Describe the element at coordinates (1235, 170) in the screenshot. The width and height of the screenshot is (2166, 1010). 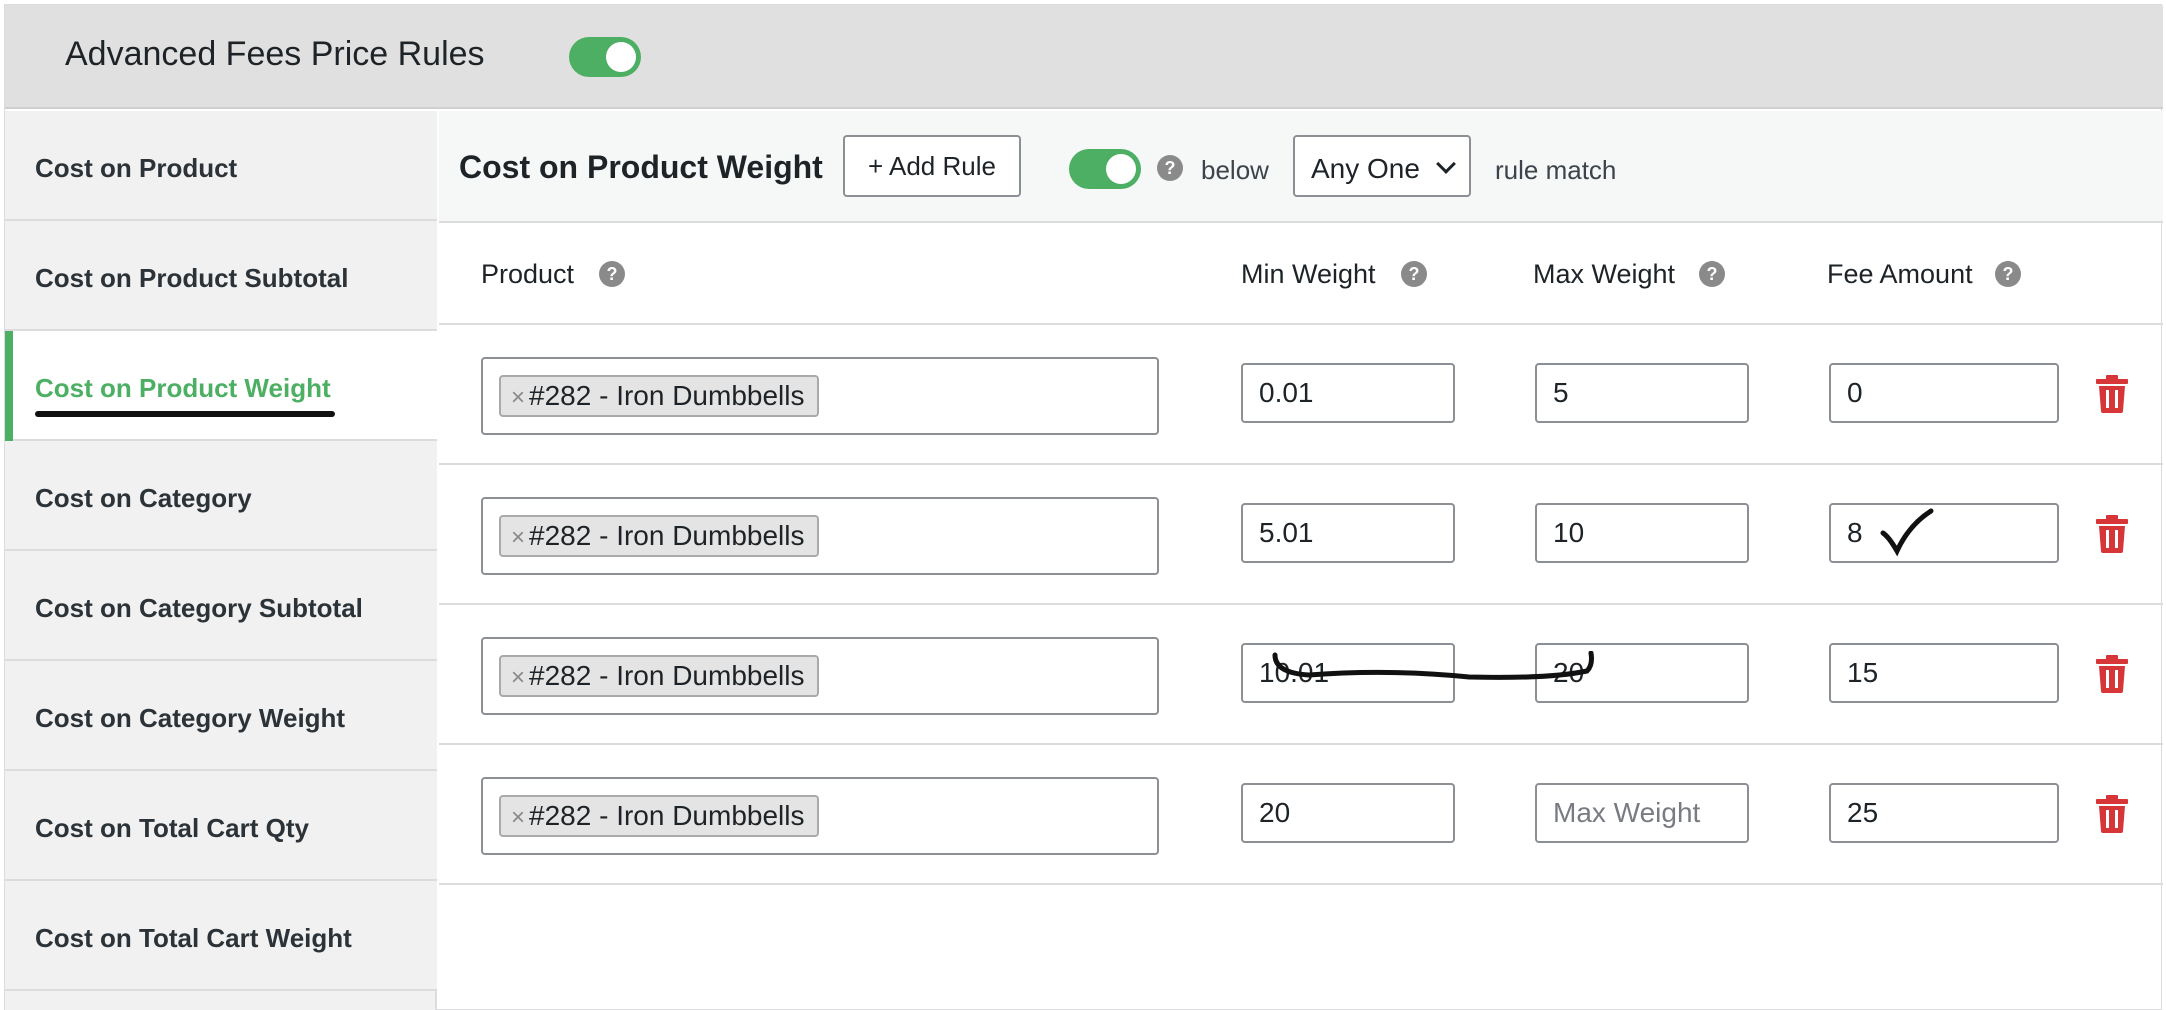
I see `below-label: below` at that location.